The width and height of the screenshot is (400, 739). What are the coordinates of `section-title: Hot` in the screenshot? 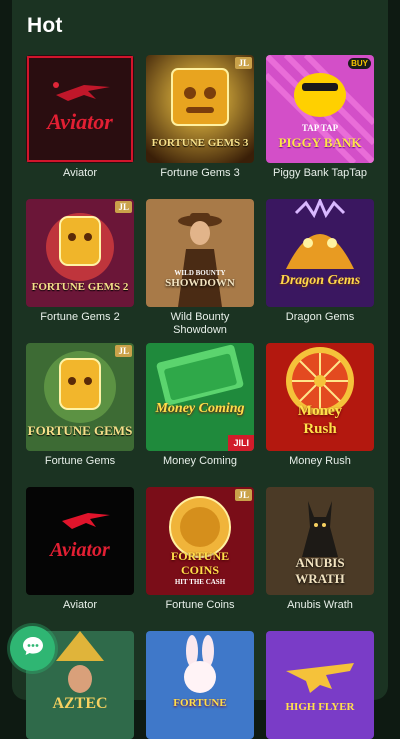 It's located at (45, 25).